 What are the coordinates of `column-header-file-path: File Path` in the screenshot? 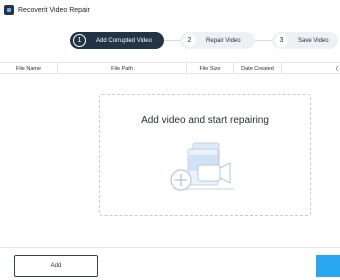 It's located at (121, 68).